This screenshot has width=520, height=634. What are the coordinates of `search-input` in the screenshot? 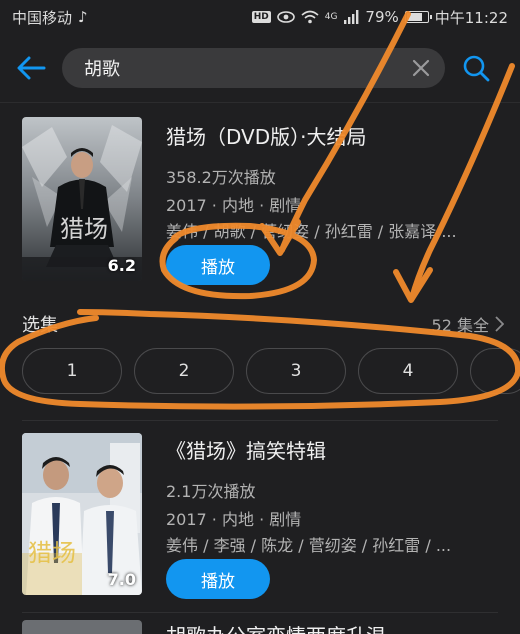 It's located at (245, 68).